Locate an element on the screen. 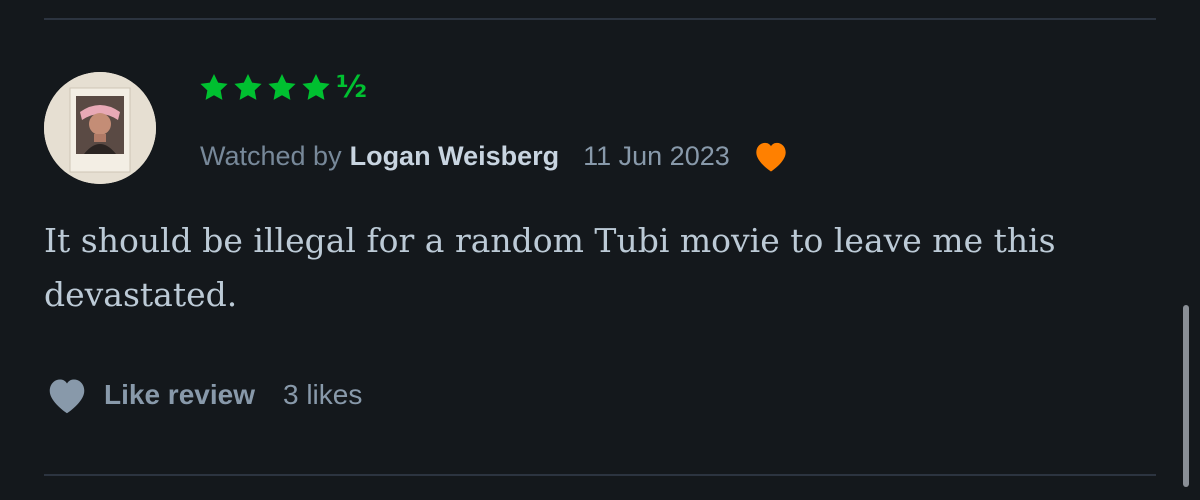 This screenshot has height=500, width=1200. avatar-photo is located at coordinates (100, 128).